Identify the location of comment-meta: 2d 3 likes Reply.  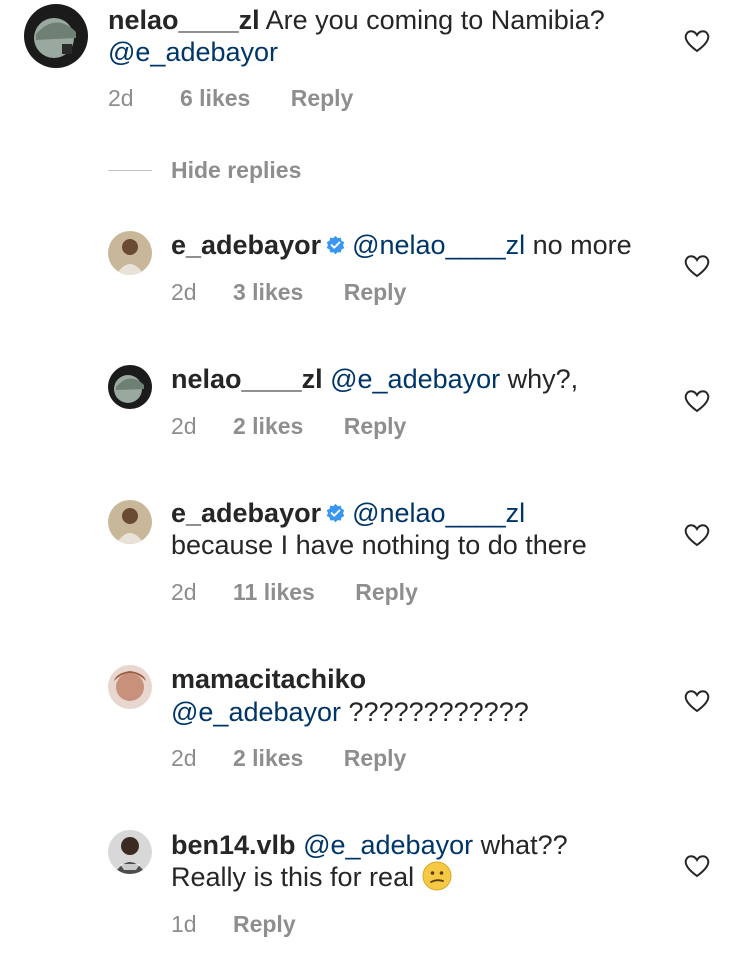
(288, 292).